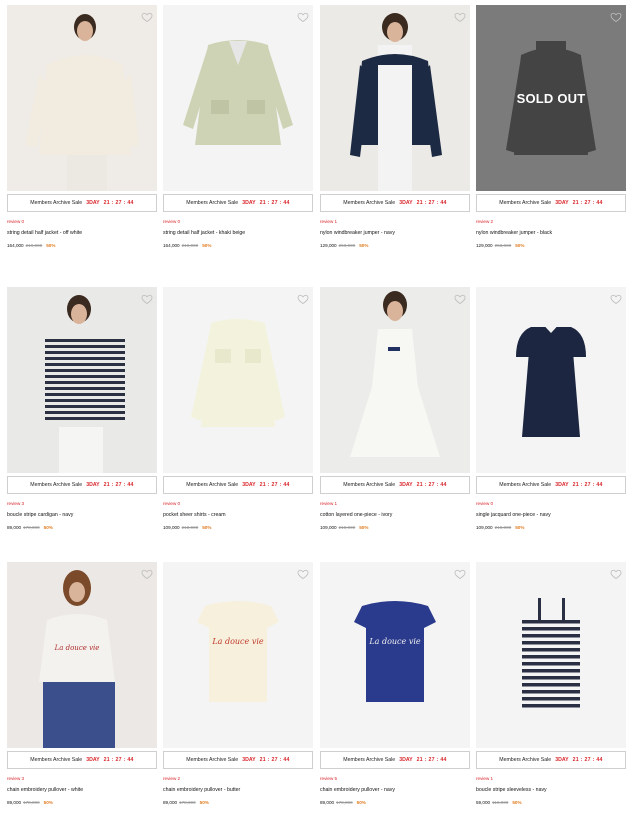 The height and width of the screenshot is (815, 635). What do you see at coordinates (82, 790) in the screenshot?
I see `product-name: chain embroidery pullover - white` at bounding box center [82, 790].